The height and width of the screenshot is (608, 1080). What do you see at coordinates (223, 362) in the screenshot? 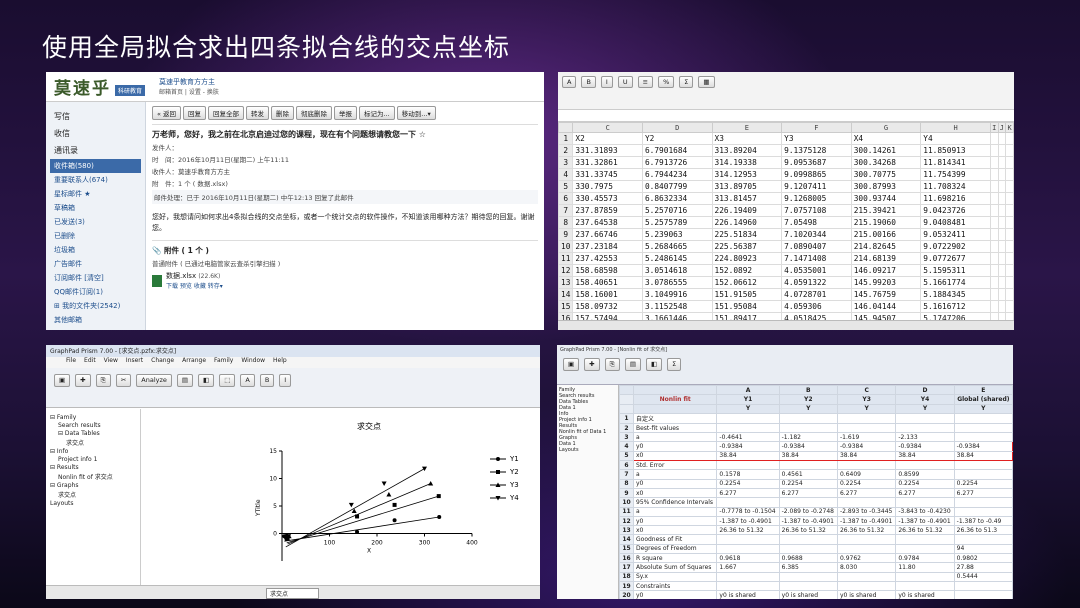
I see `menu-item: Family` at bounding box center [223, 362].